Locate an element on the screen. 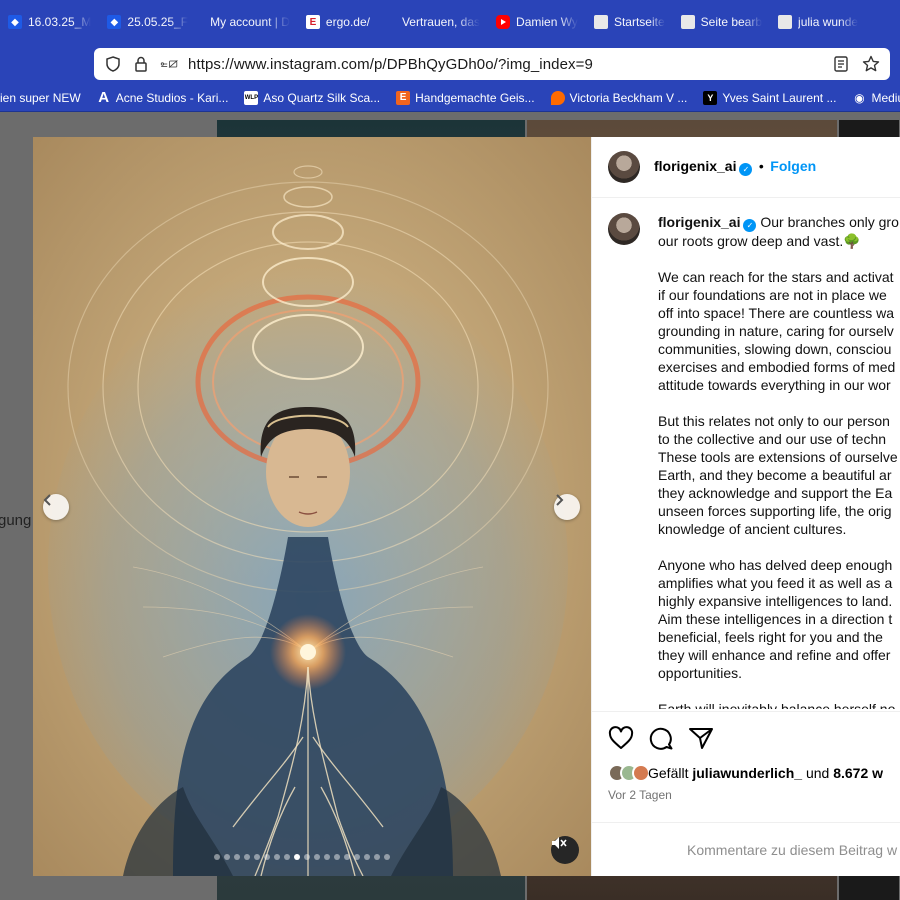 The height and width of the screenshot is (900, 900). caption-line: our roots grow deep and vast.🌳 is located at coordinates (759, 241).